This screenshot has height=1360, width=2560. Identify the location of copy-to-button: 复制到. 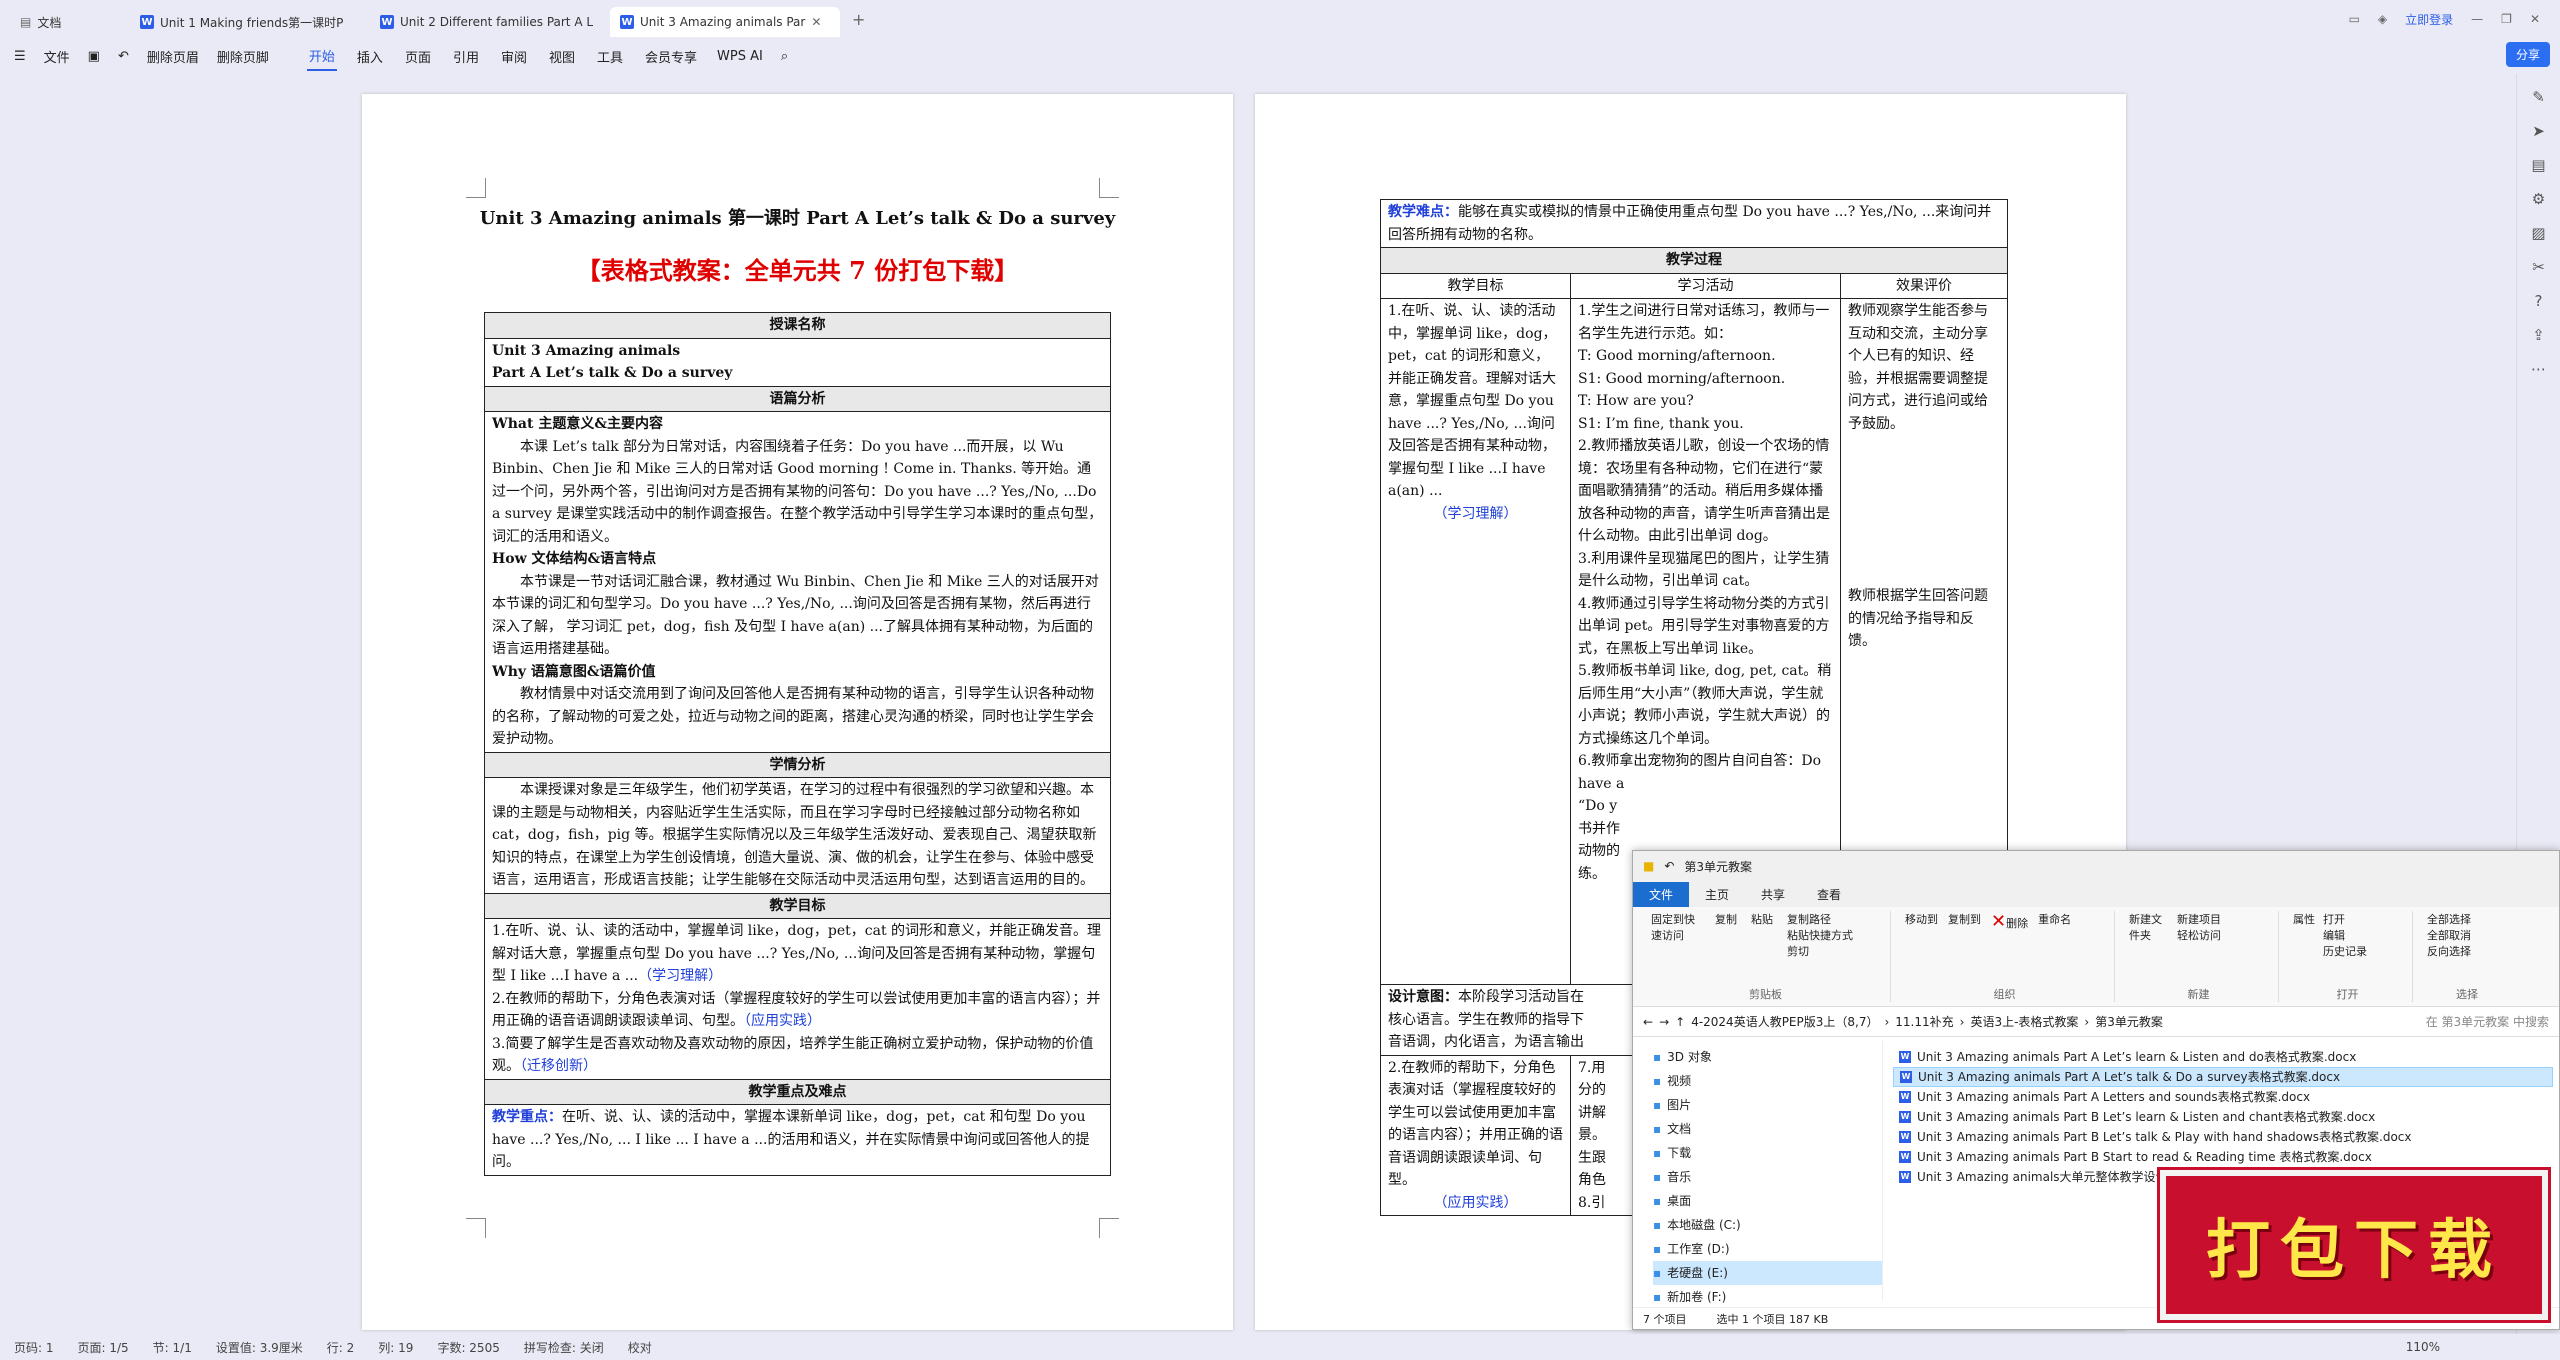
(1964, 921).